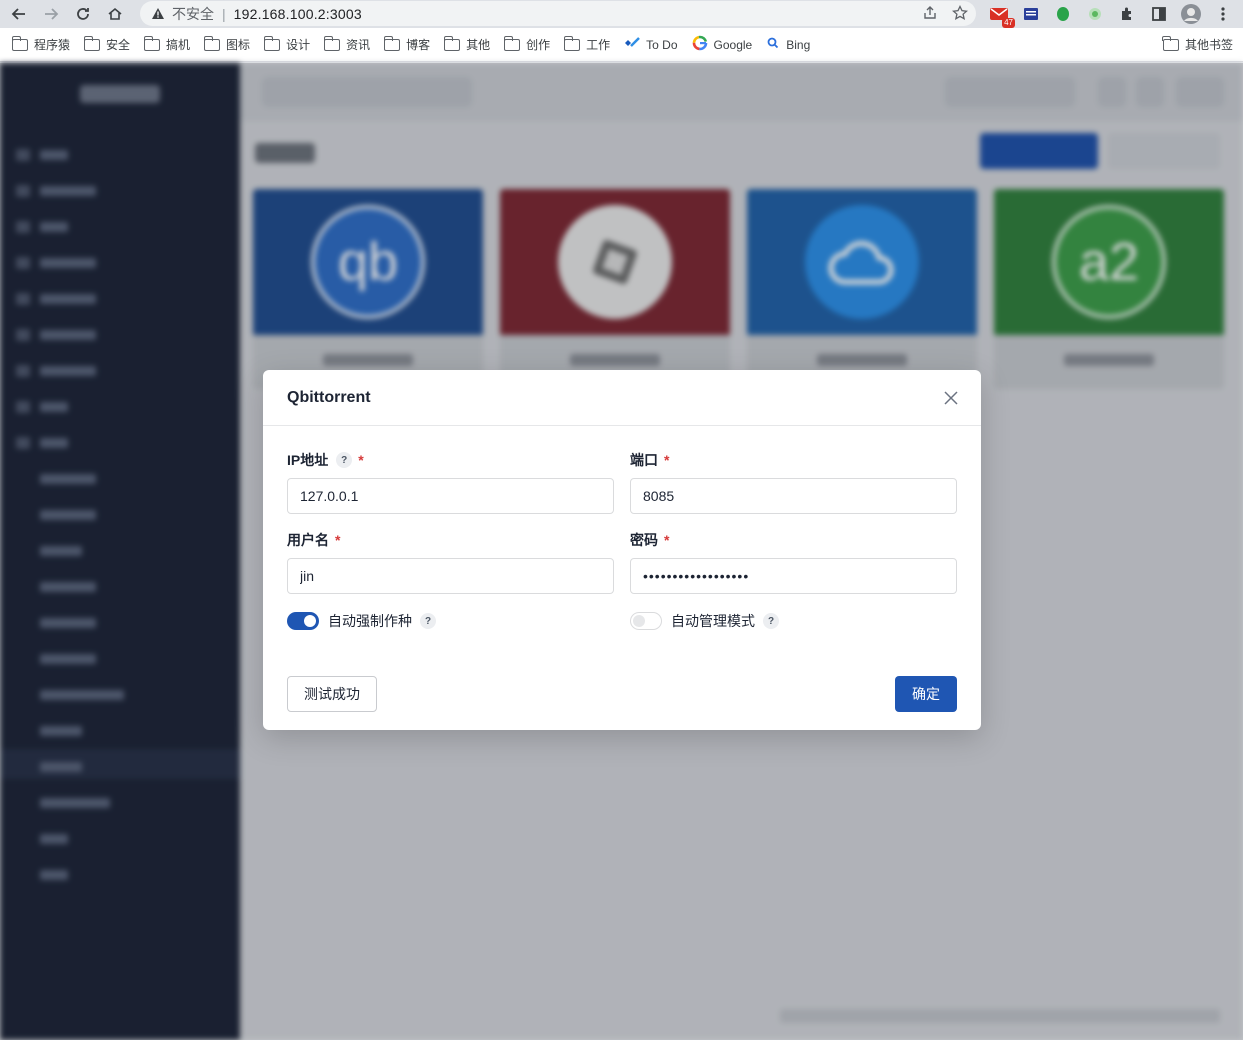  I want to click on bing-search-icon, so click(773, 44).